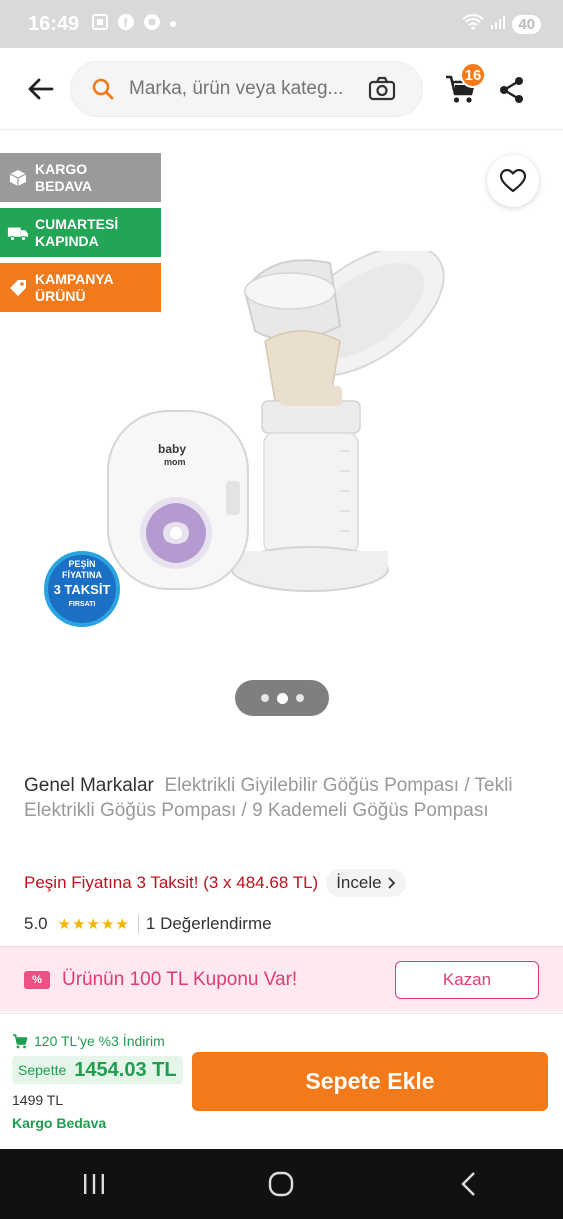 The image size is (563, 1219). What do you see at coordinates (67, 240) in the screenshot?
I see `badge-line2: KAPINDA` at bounding box center [67, 240].